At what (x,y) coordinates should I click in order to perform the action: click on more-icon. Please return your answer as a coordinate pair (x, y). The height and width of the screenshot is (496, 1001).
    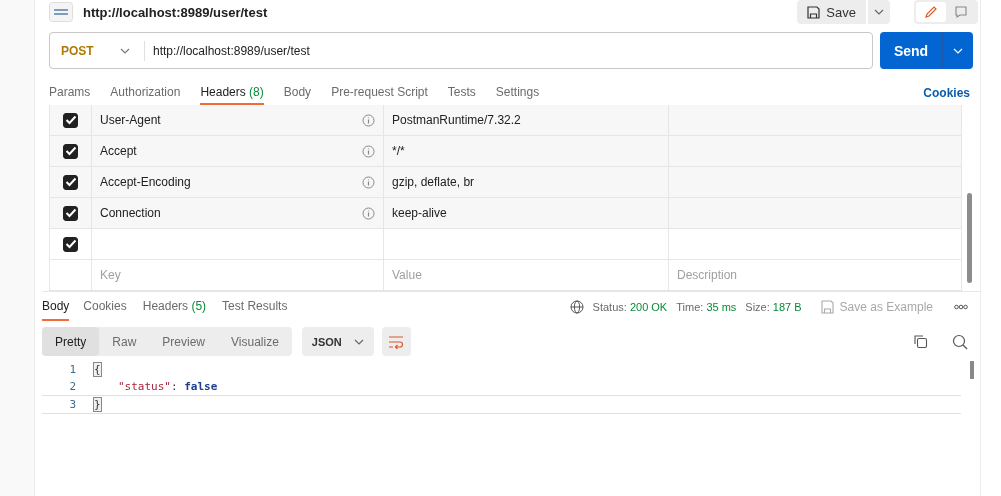
    Looking at the image, I should click on (961, 307).